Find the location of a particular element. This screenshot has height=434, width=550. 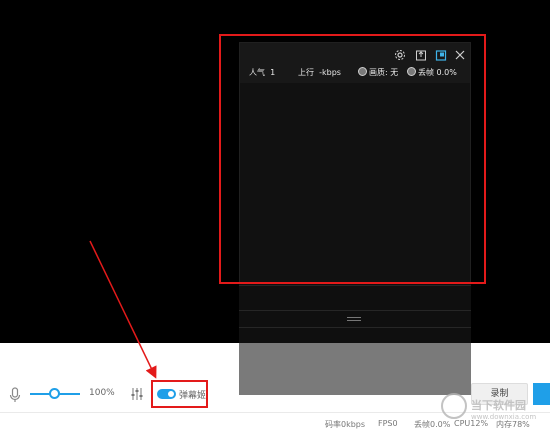

site-watermark: 当下软件园 www.downxia.com is located at coordinates (495, 412).